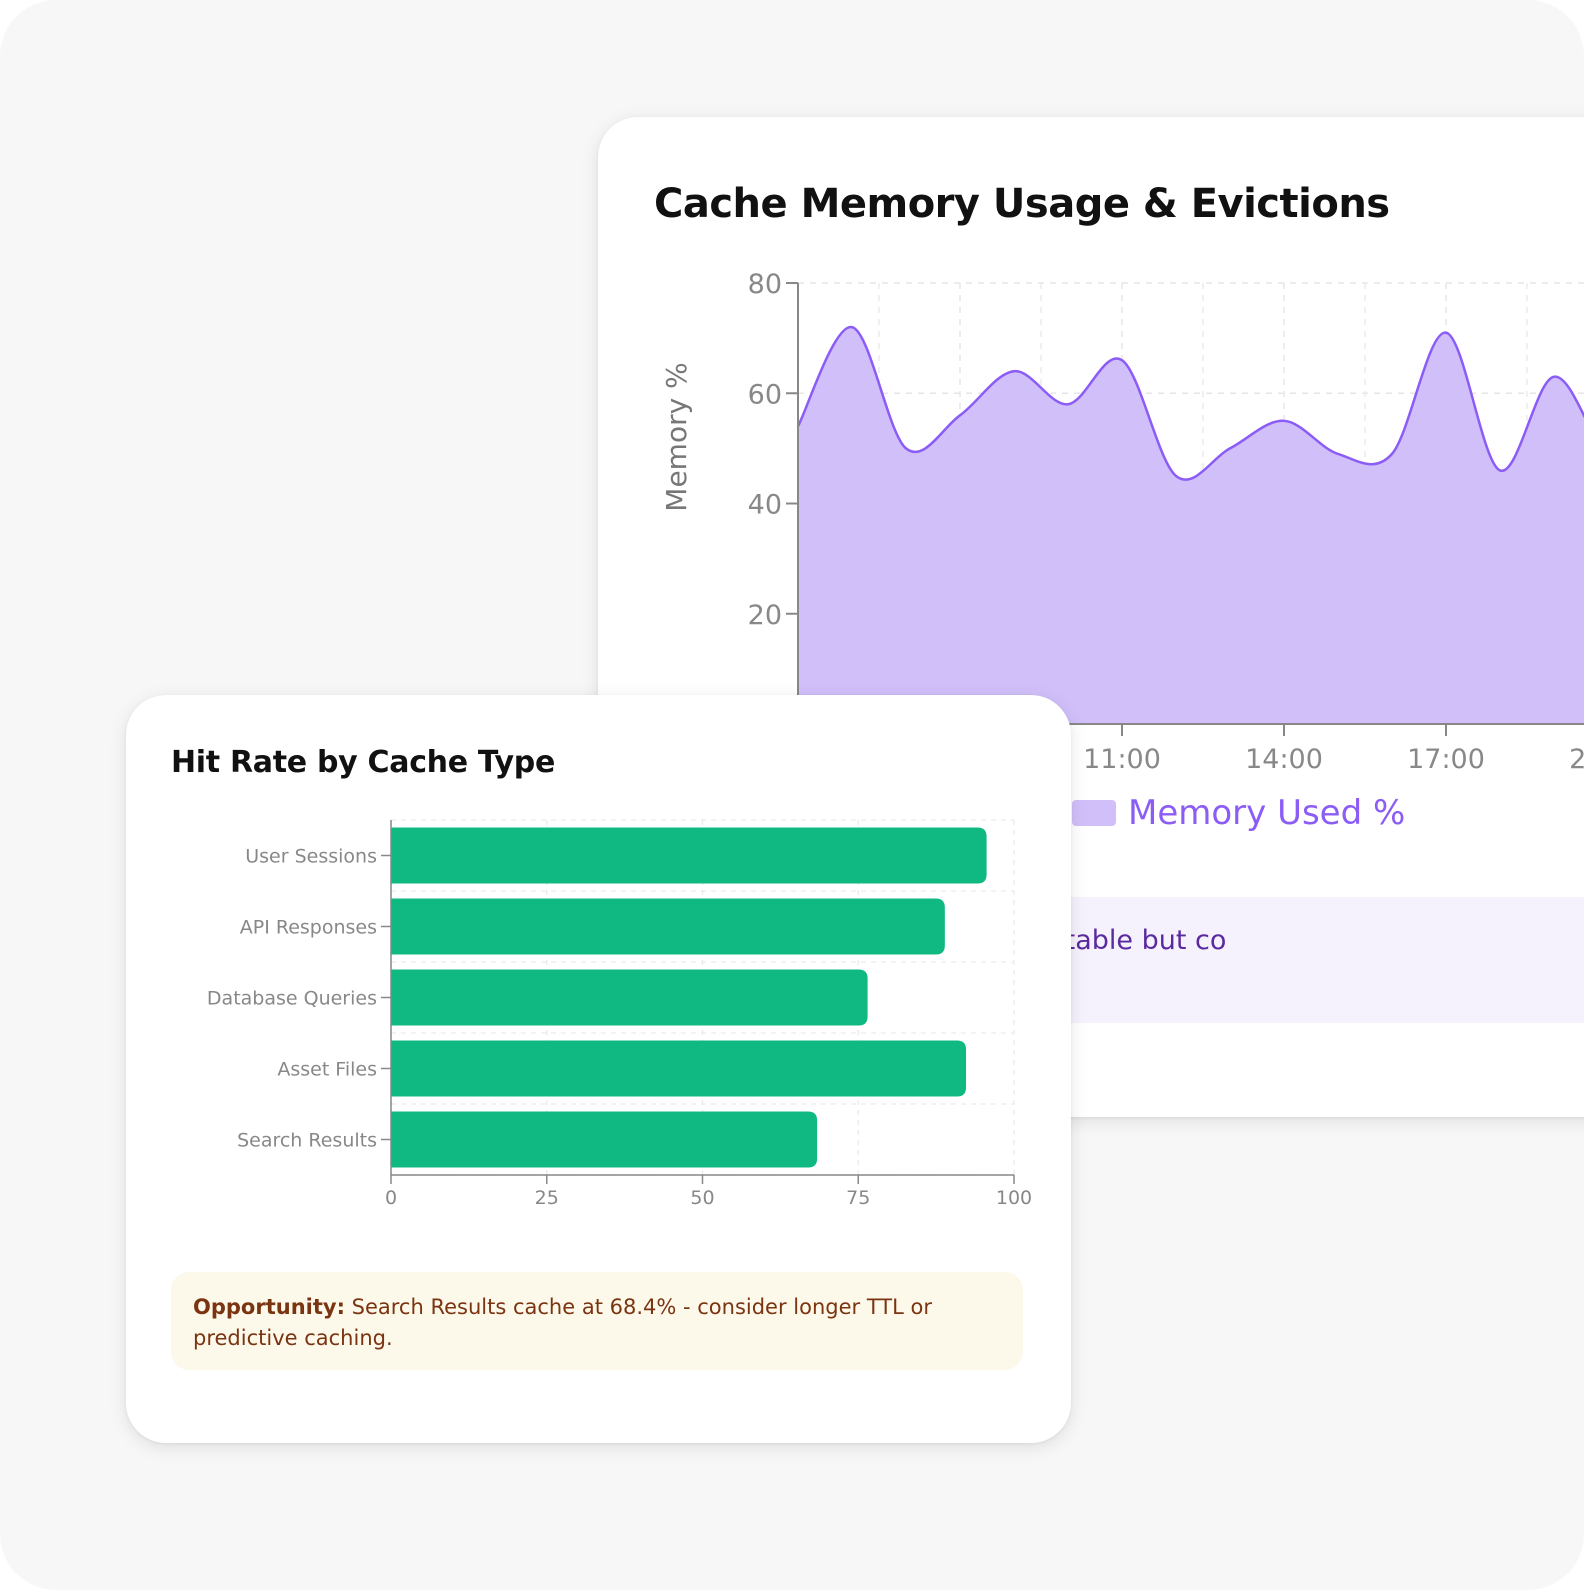 Image resolution: width=1584 pixels, height=1590 pixels. Describe the element at coordinates (311, 857) in the screenshot. I see `category-label: User Sessions` at that location.